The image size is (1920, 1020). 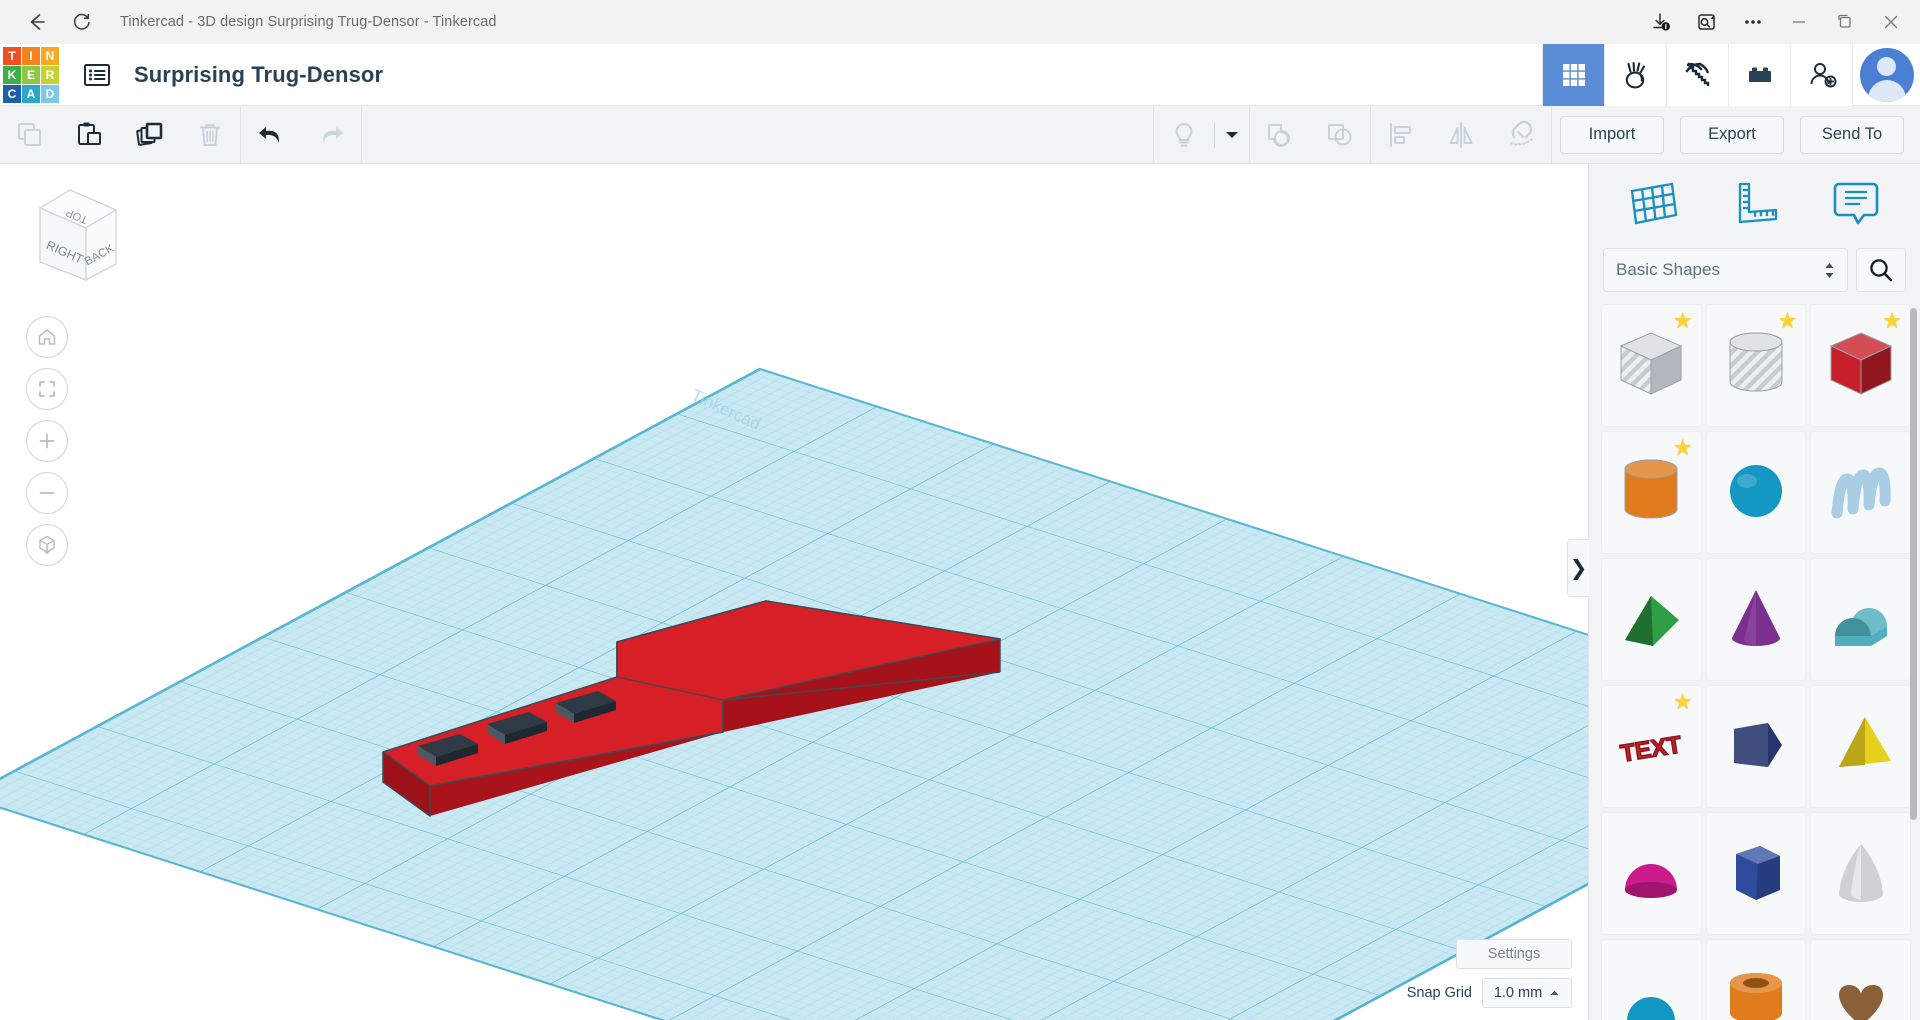 I want to click on home-view-button, so click(x=47, y=337).